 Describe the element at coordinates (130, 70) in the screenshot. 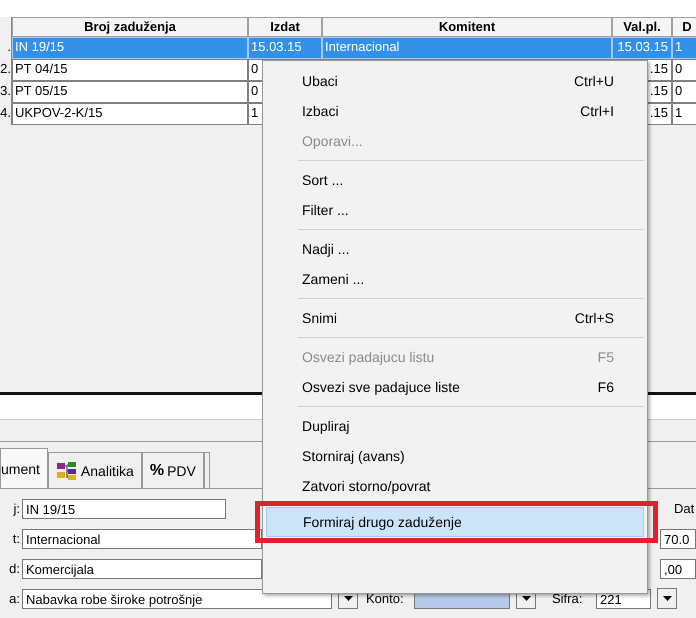

I see `table-cell: PT 04/15` at that location.